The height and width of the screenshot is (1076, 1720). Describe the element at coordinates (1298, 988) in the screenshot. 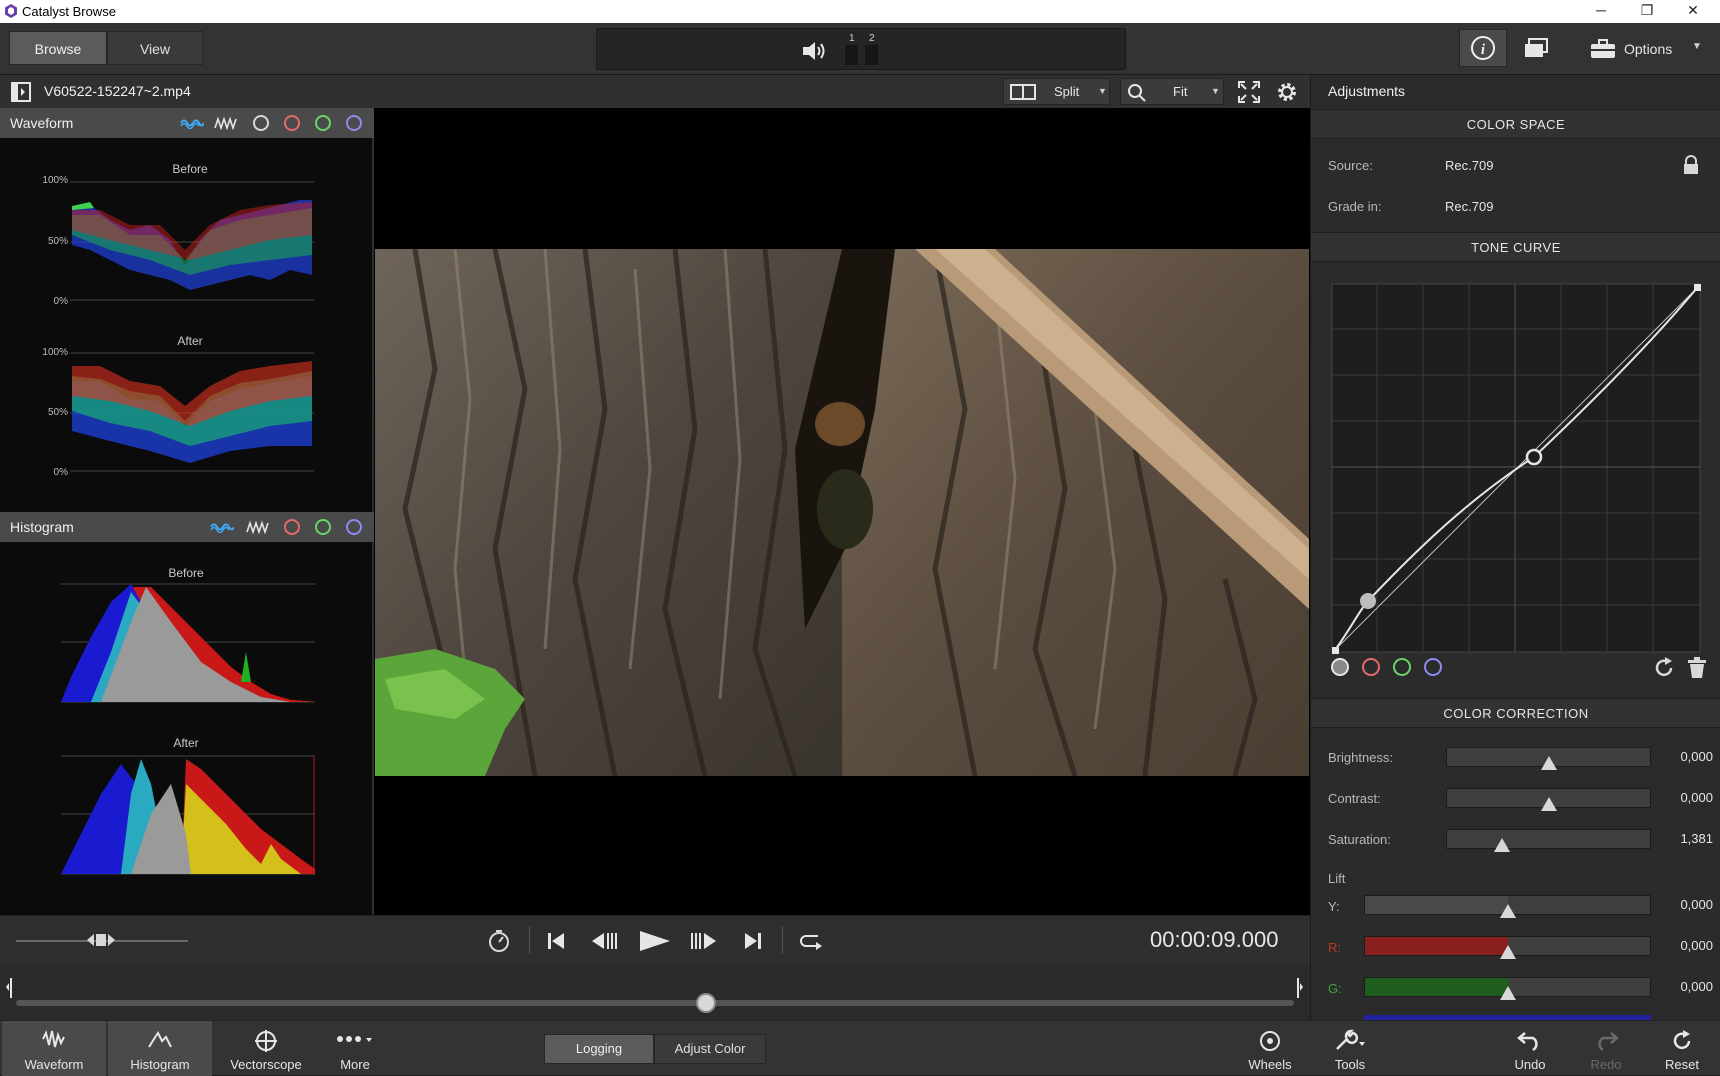

I see `out-point-icon` at that location.